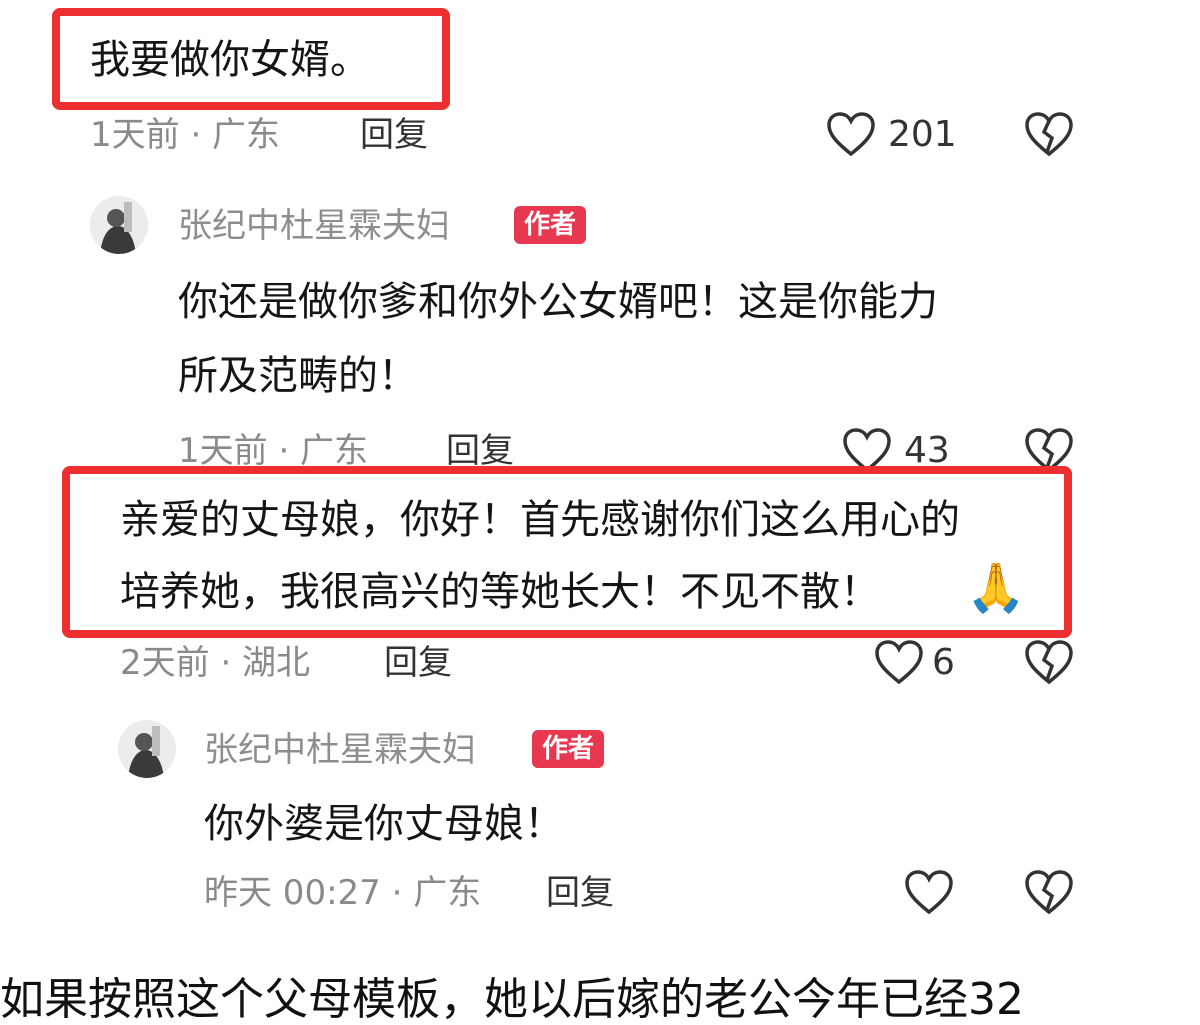 This screenshot has height=1025, width=1200. I want to click on comment-2-reply-button: 回复, so click(480, 451).